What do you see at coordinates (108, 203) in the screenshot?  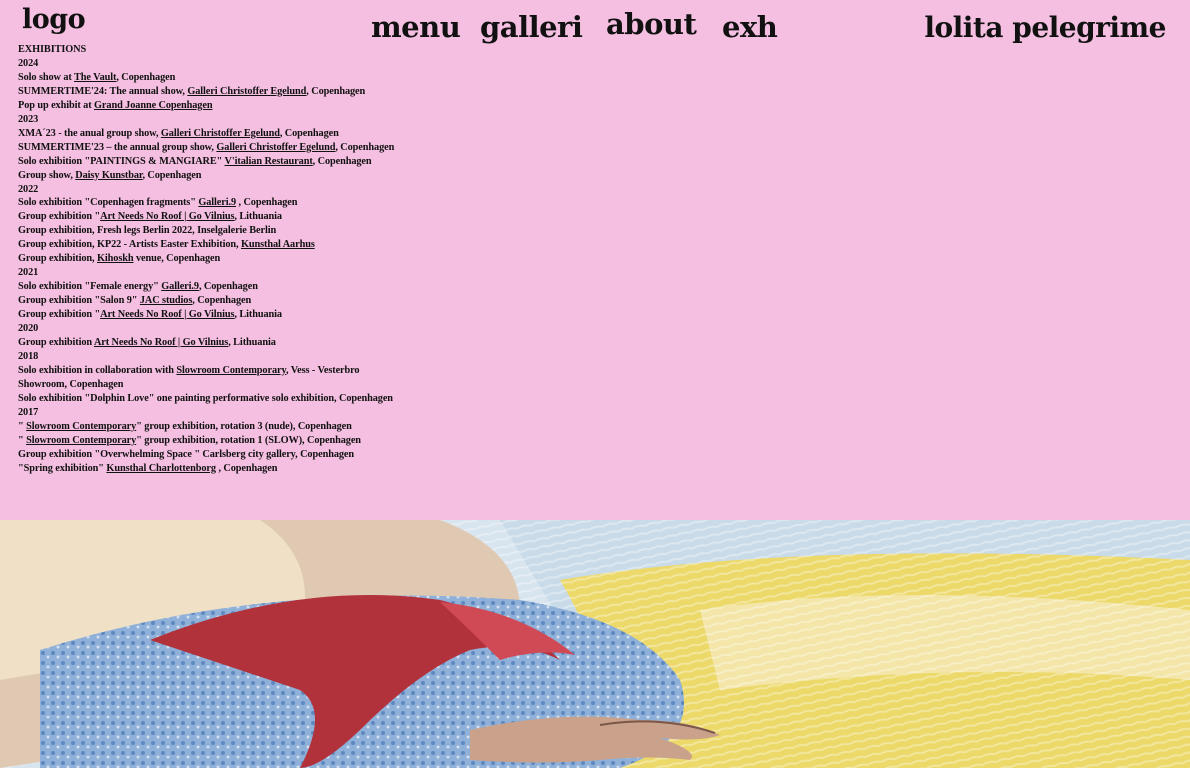 I see `exhibition-text: Solo exhibition "Copenhagen fragments"` at bounding box center [108, 203].